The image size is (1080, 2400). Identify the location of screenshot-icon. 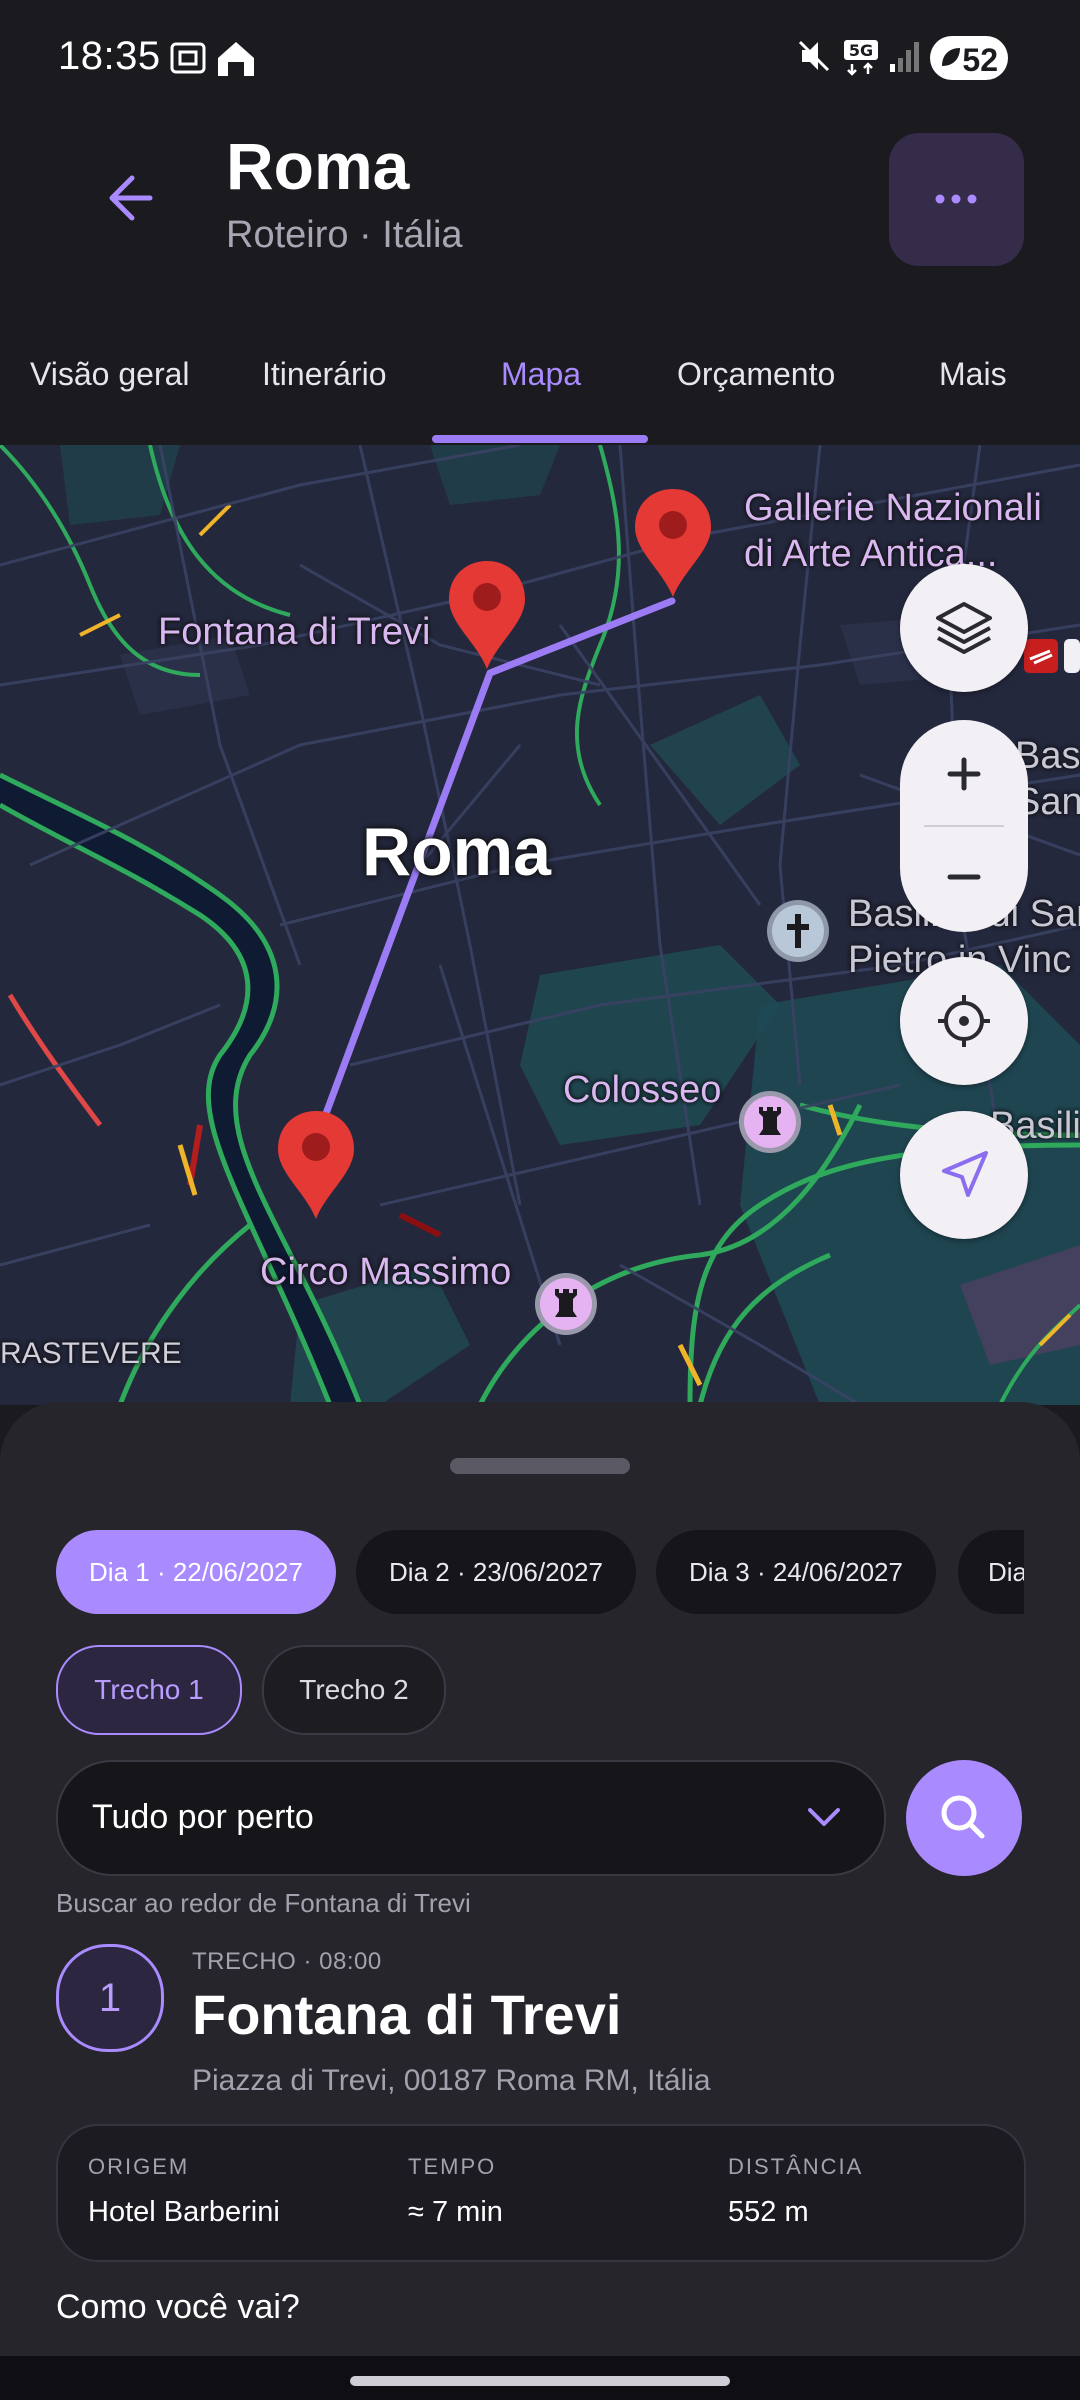
(188, 58).